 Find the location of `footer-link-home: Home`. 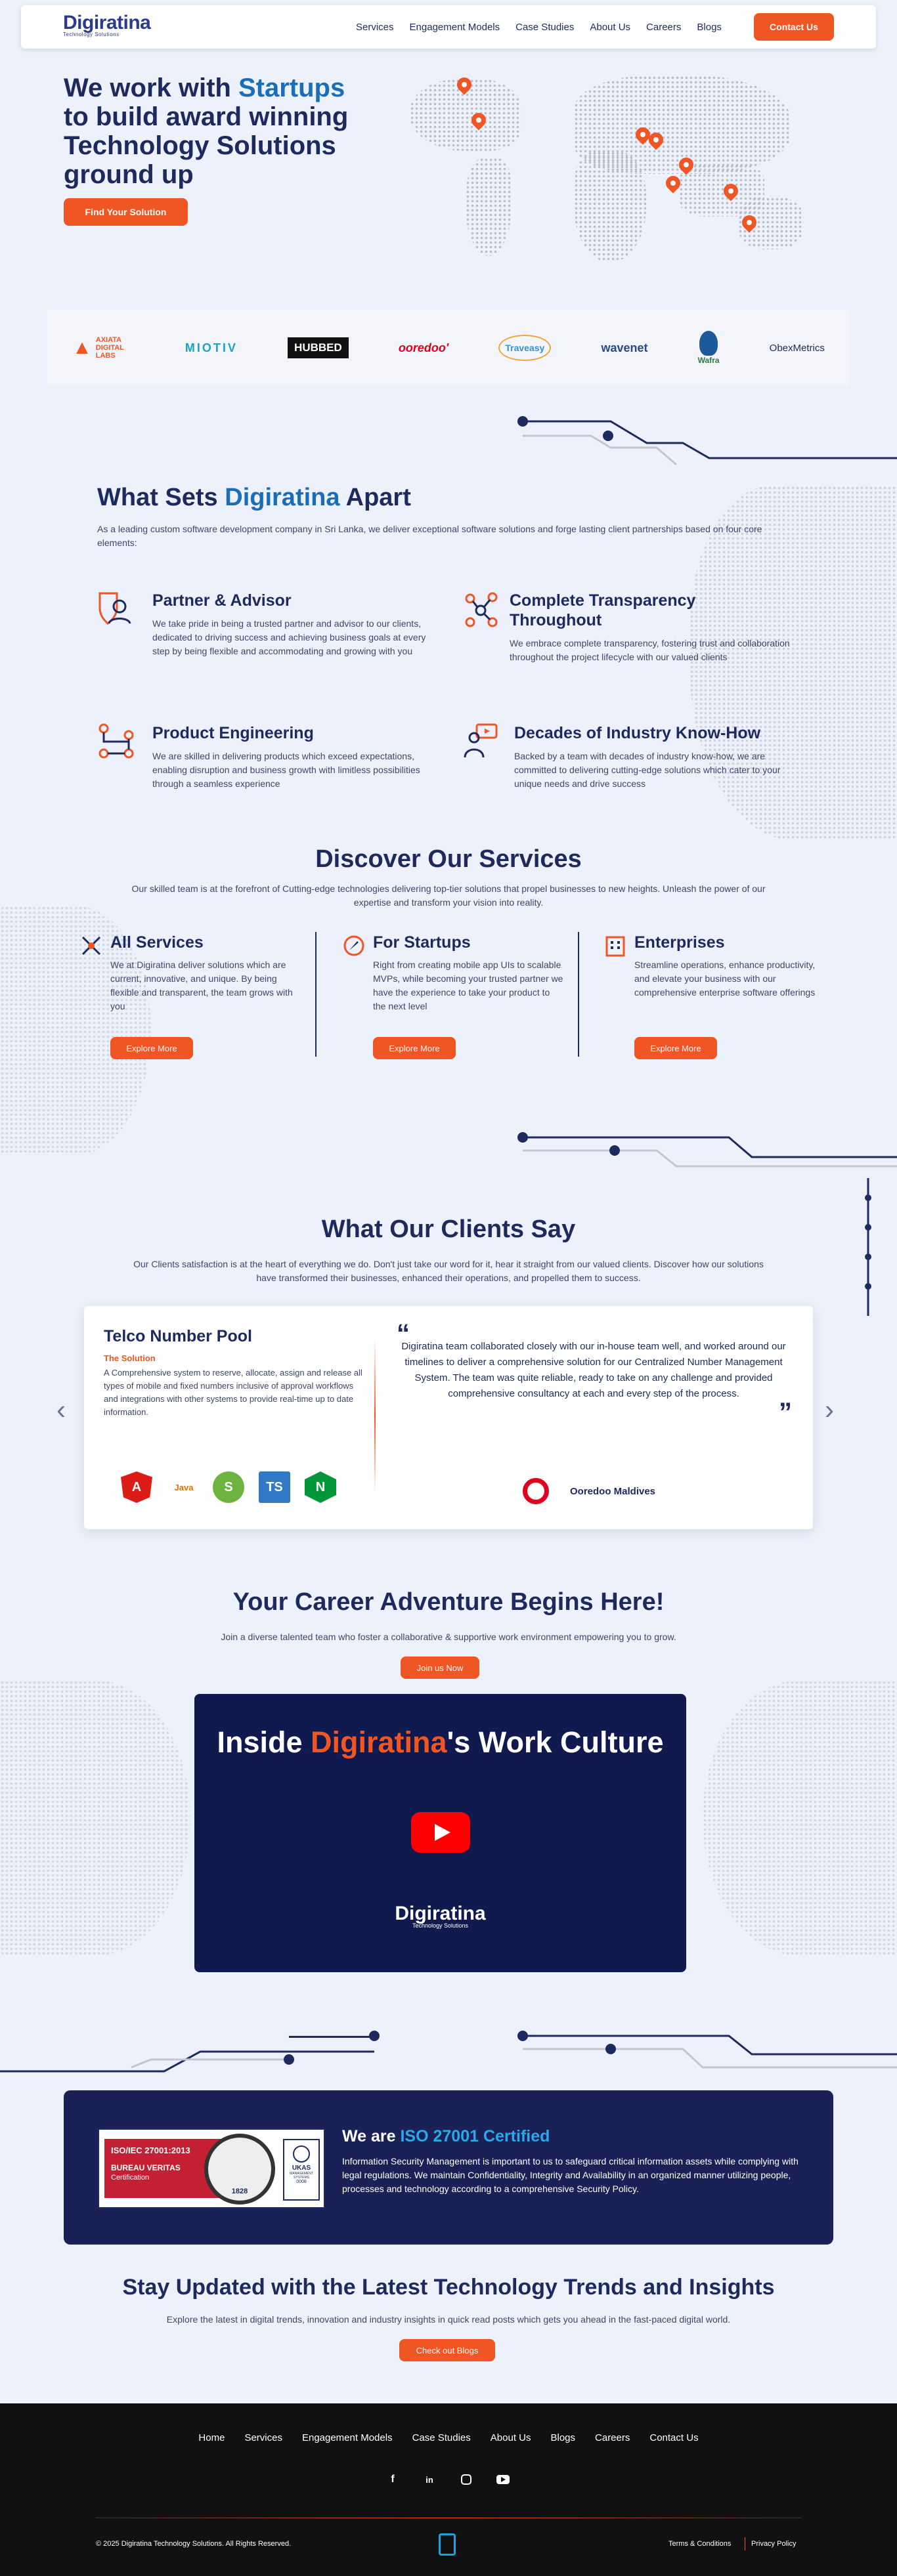

footer-link-home: Home is located at coordinates (211, 2437).